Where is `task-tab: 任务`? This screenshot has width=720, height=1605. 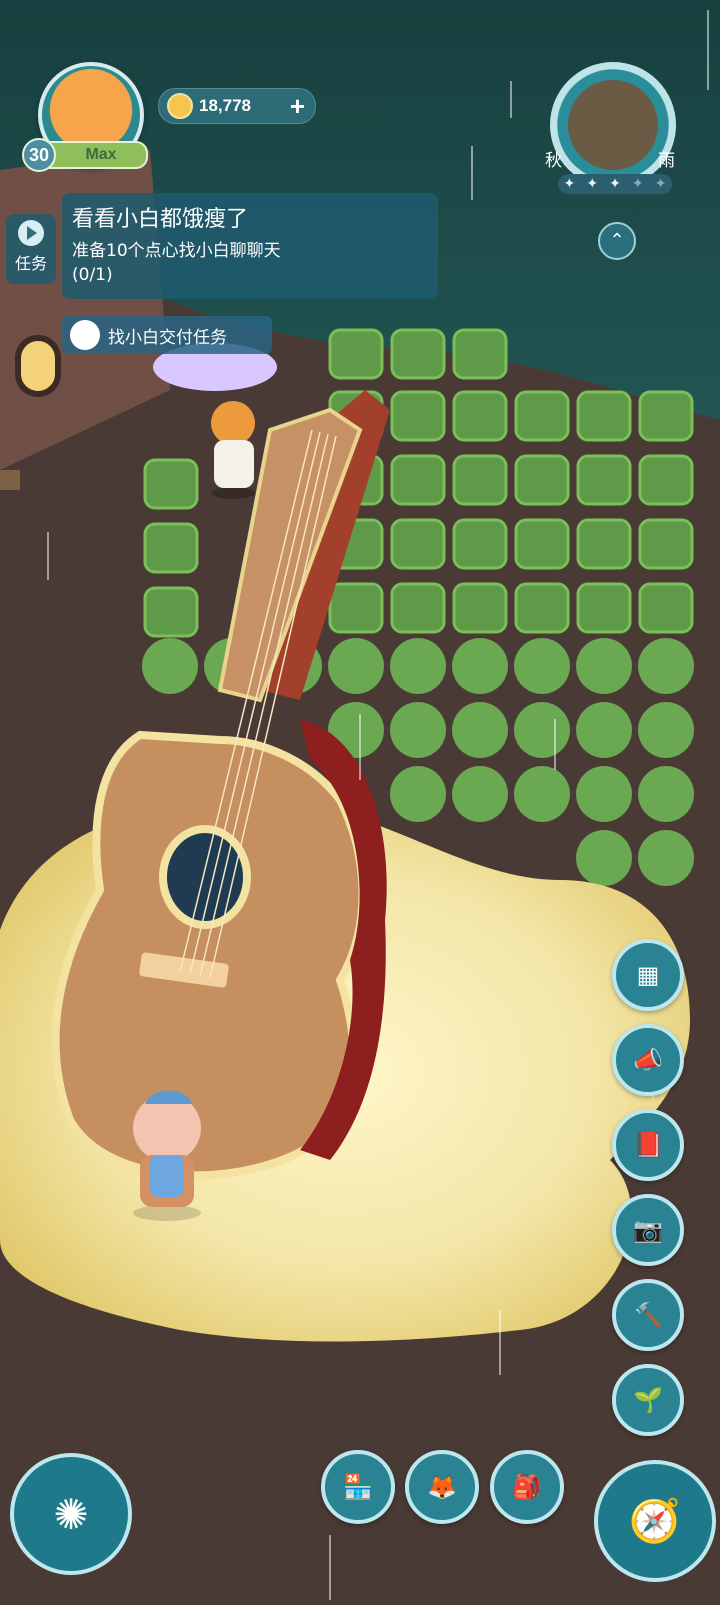
task-tab: 任务 is located at coordinates (31, 249).